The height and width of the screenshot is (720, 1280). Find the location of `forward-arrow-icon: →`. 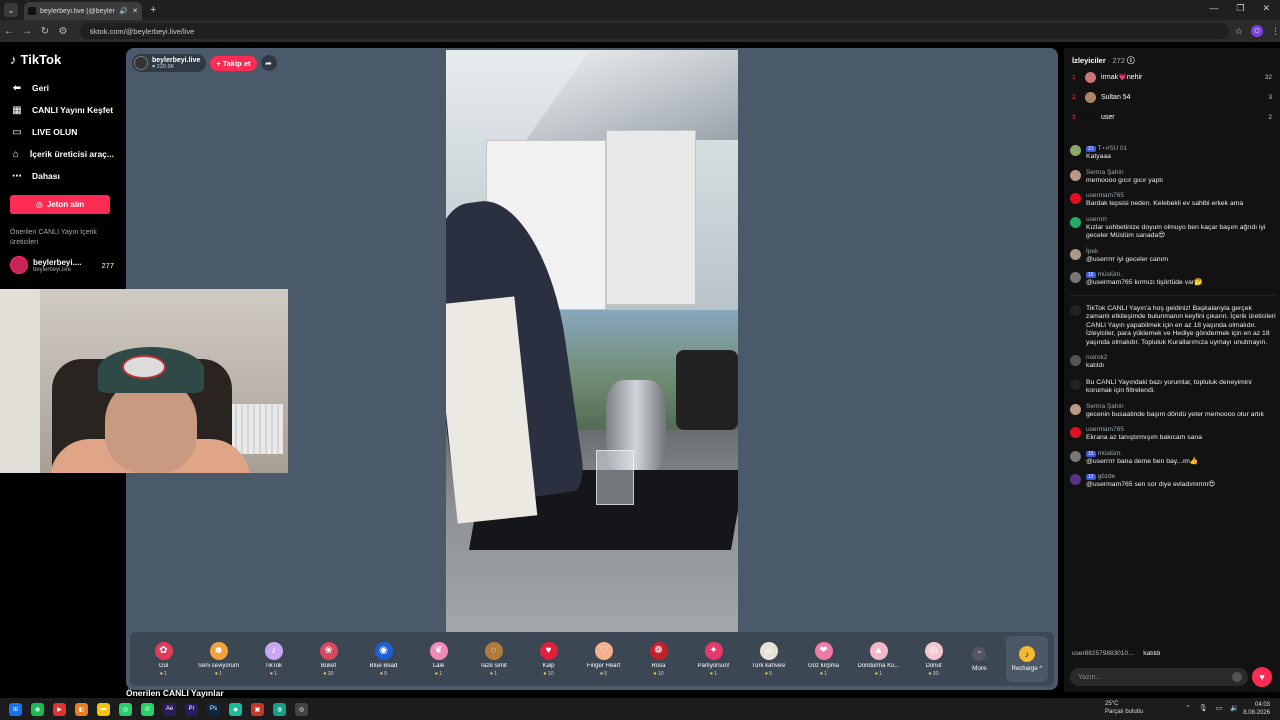

forward-arrow-icon: → is located at coordinates (27, 31).